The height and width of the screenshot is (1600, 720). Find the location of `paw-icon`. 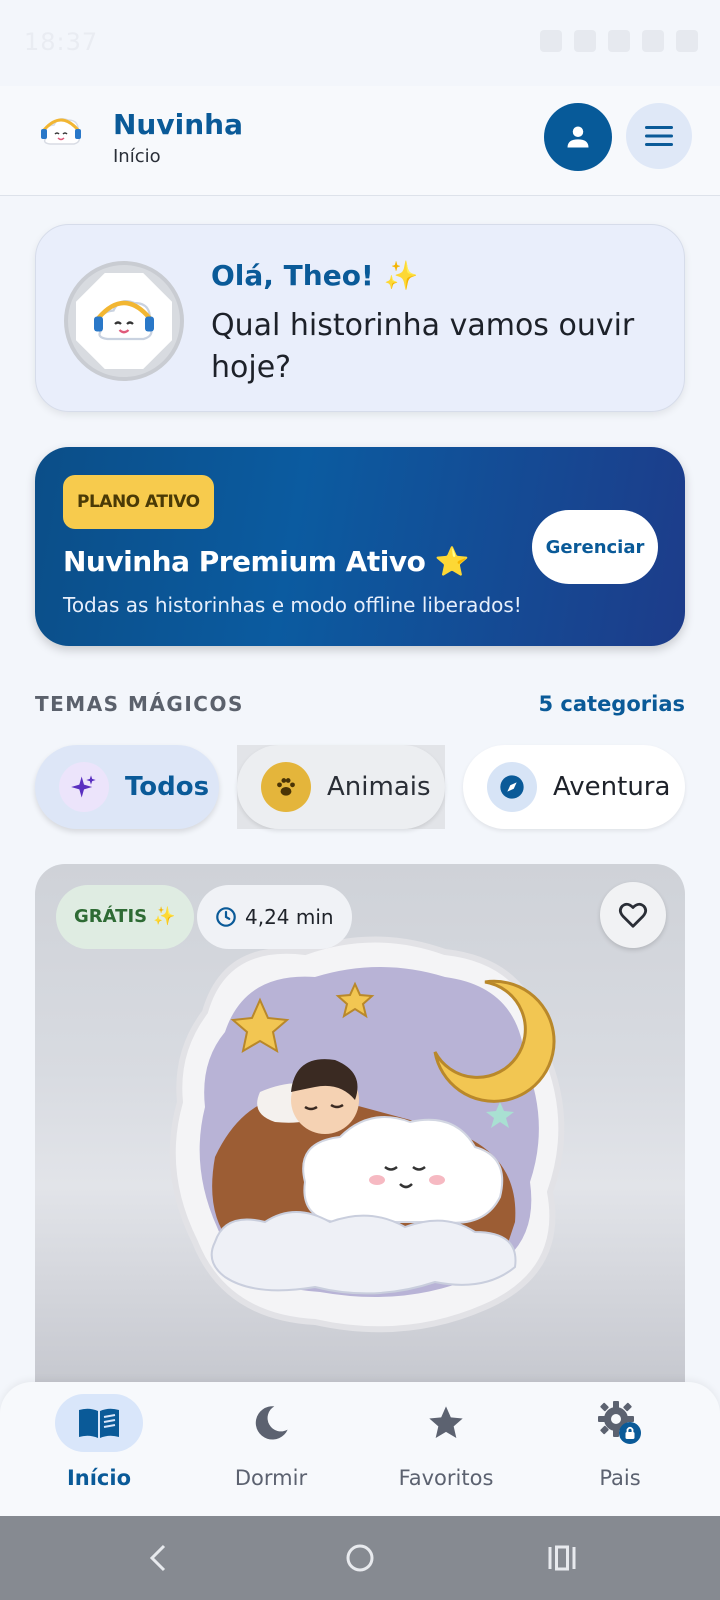

paw-icon is located at coordinates (286, 787).